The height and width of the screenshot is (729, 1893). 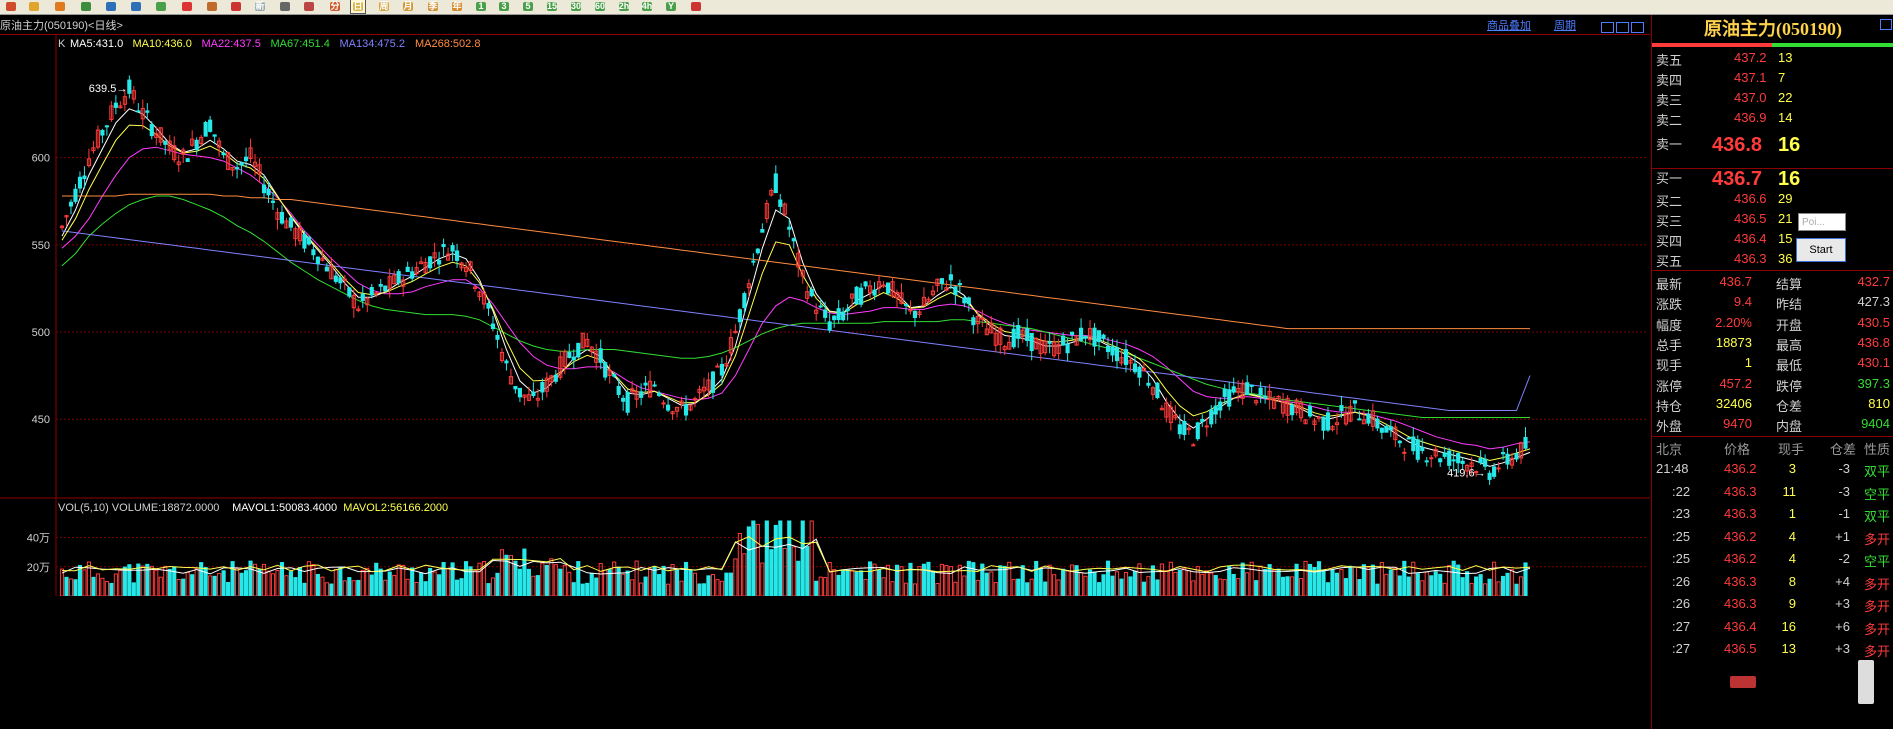 What do you see at coordinates (187, 6) in the screenshot?
I see `pencil-button` at bounding box center [187, 6].